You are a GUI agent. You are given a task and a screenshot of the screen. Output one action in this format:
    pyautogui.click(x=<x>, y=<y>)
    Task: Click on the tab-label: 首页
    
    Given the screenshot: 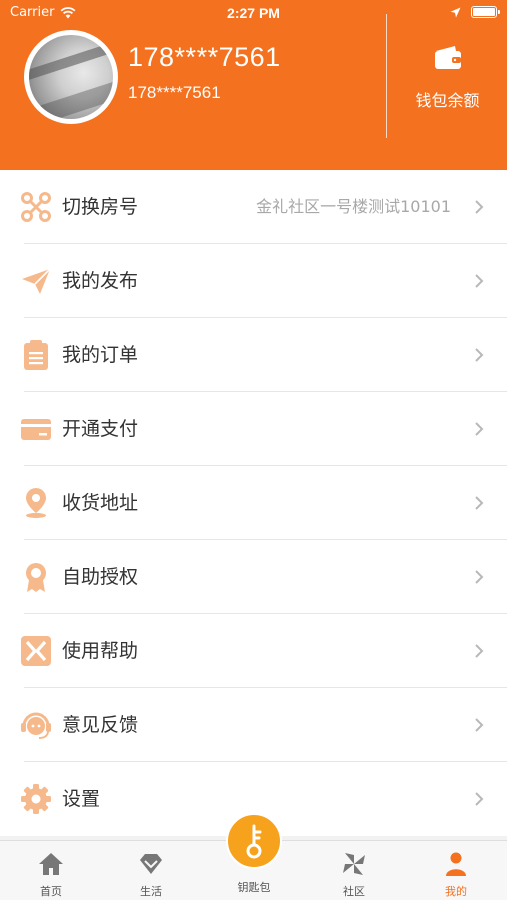 What is the action you would take?
    pyautogui.click(x=51, y=891)
    